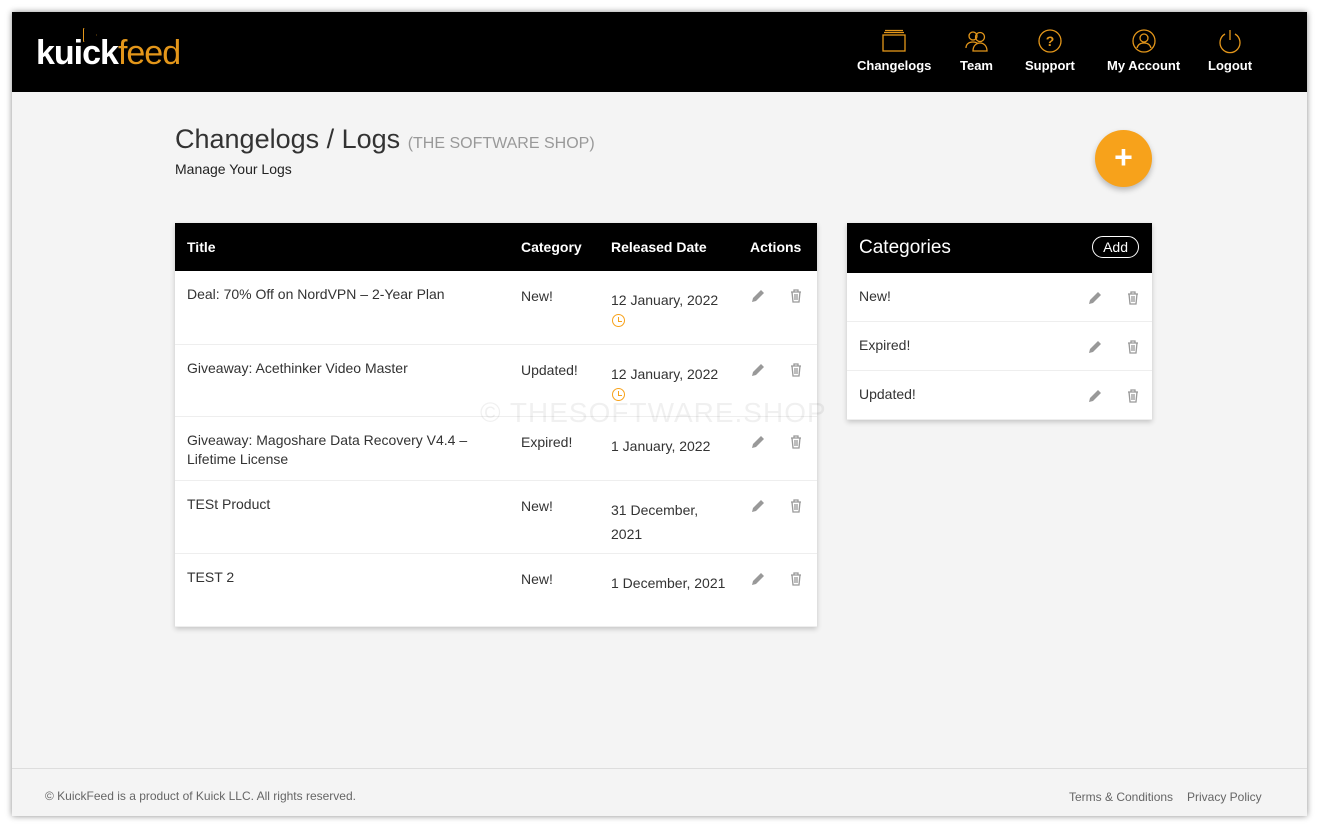 This screenshot has width=1319, height=828. Describe the element at coordinates (1143, 41) in the screenshot. I see `user-icon` at that location.